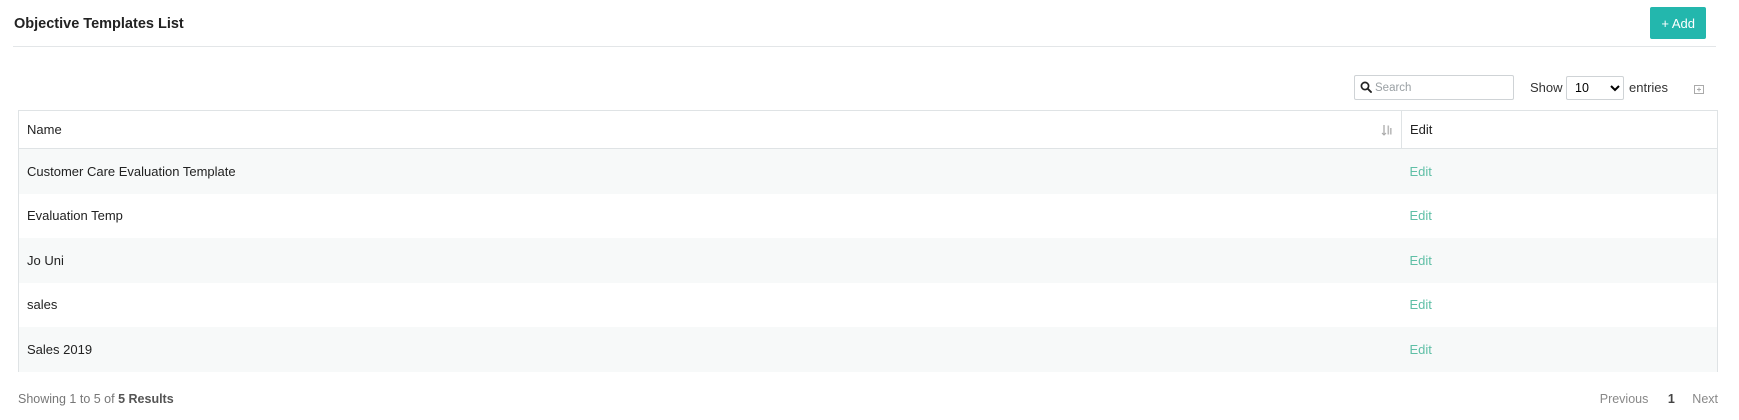 The width and height of the screenshot is (1739, 420). I want to click on table-header-row: Name Edit, so click(868, 130).